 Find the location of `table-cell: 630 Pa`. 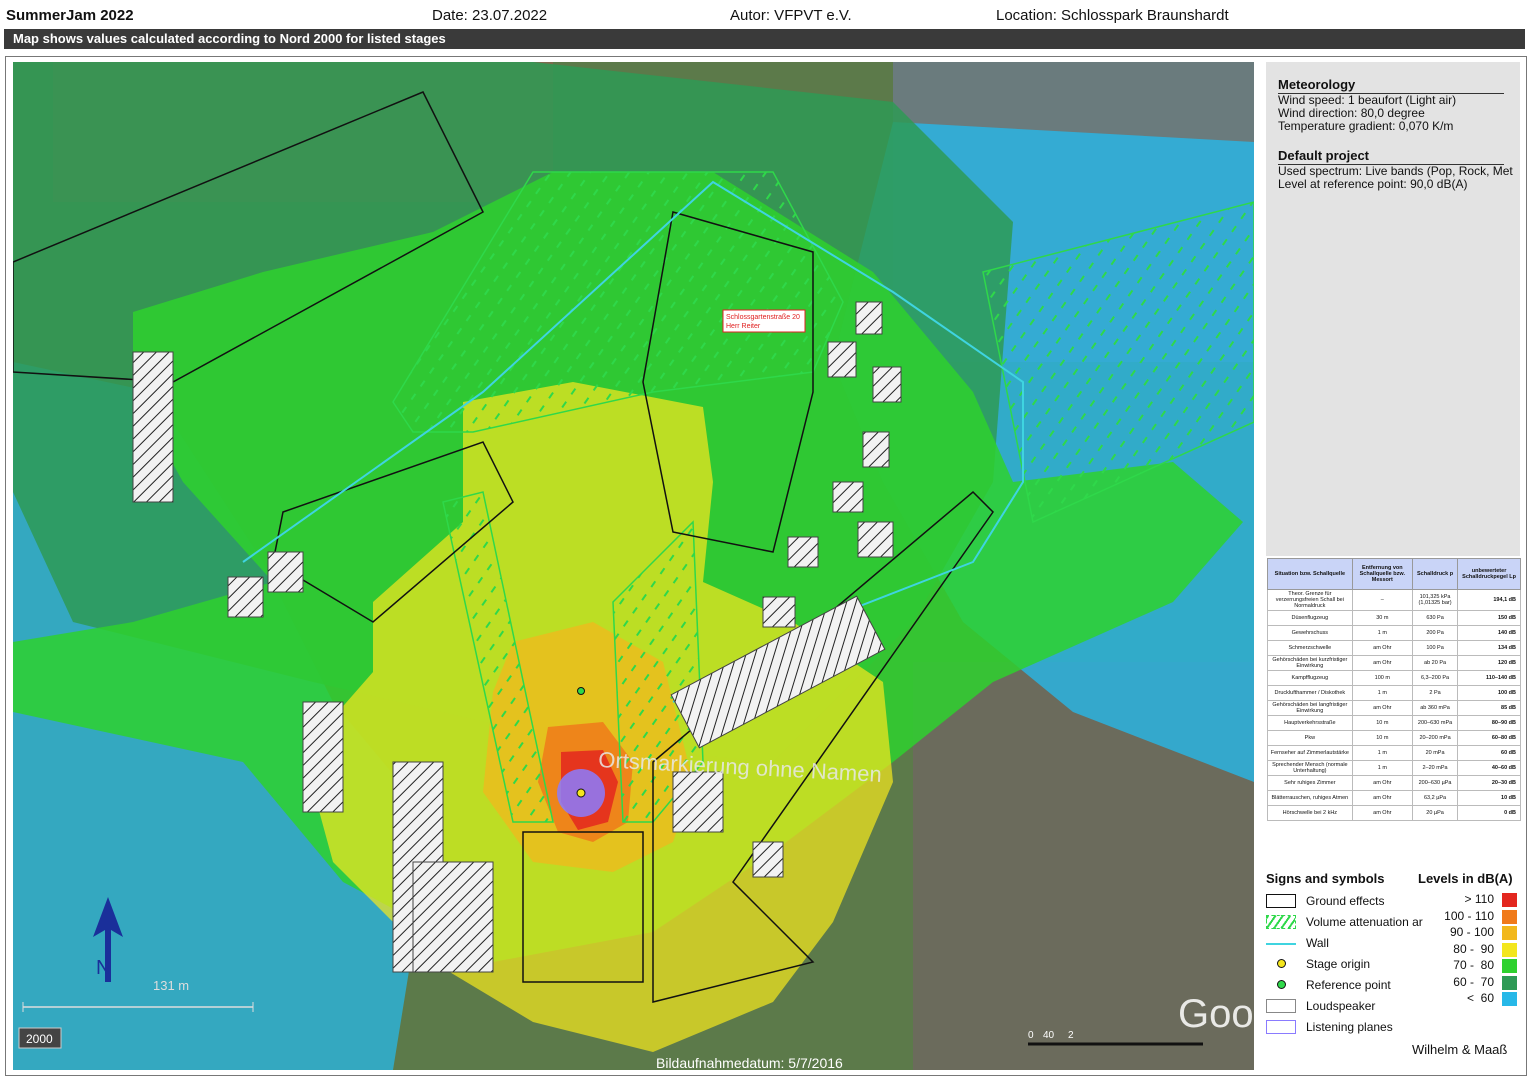

table-cell: 630 Pa is located at coordinates (1435, 618).